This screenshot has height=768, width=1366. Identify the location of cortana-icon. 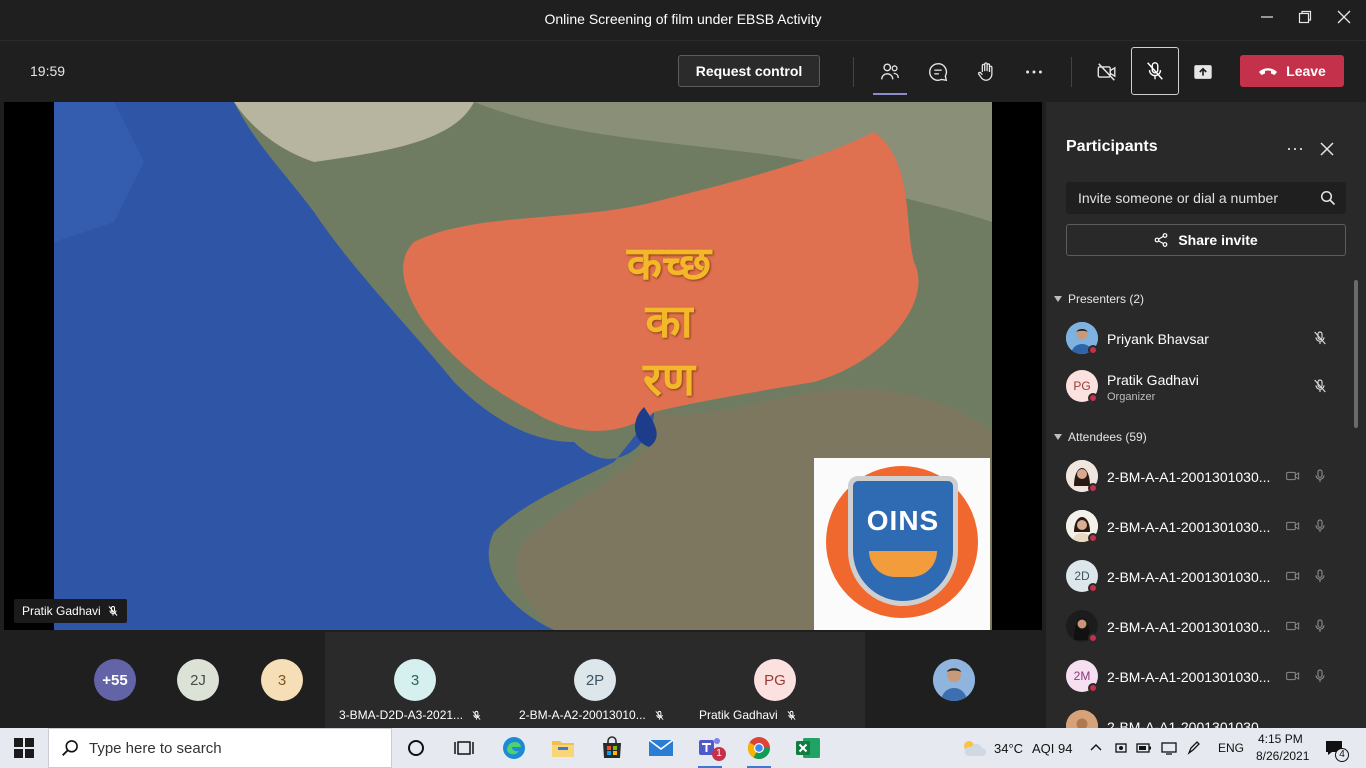
(416, 748).